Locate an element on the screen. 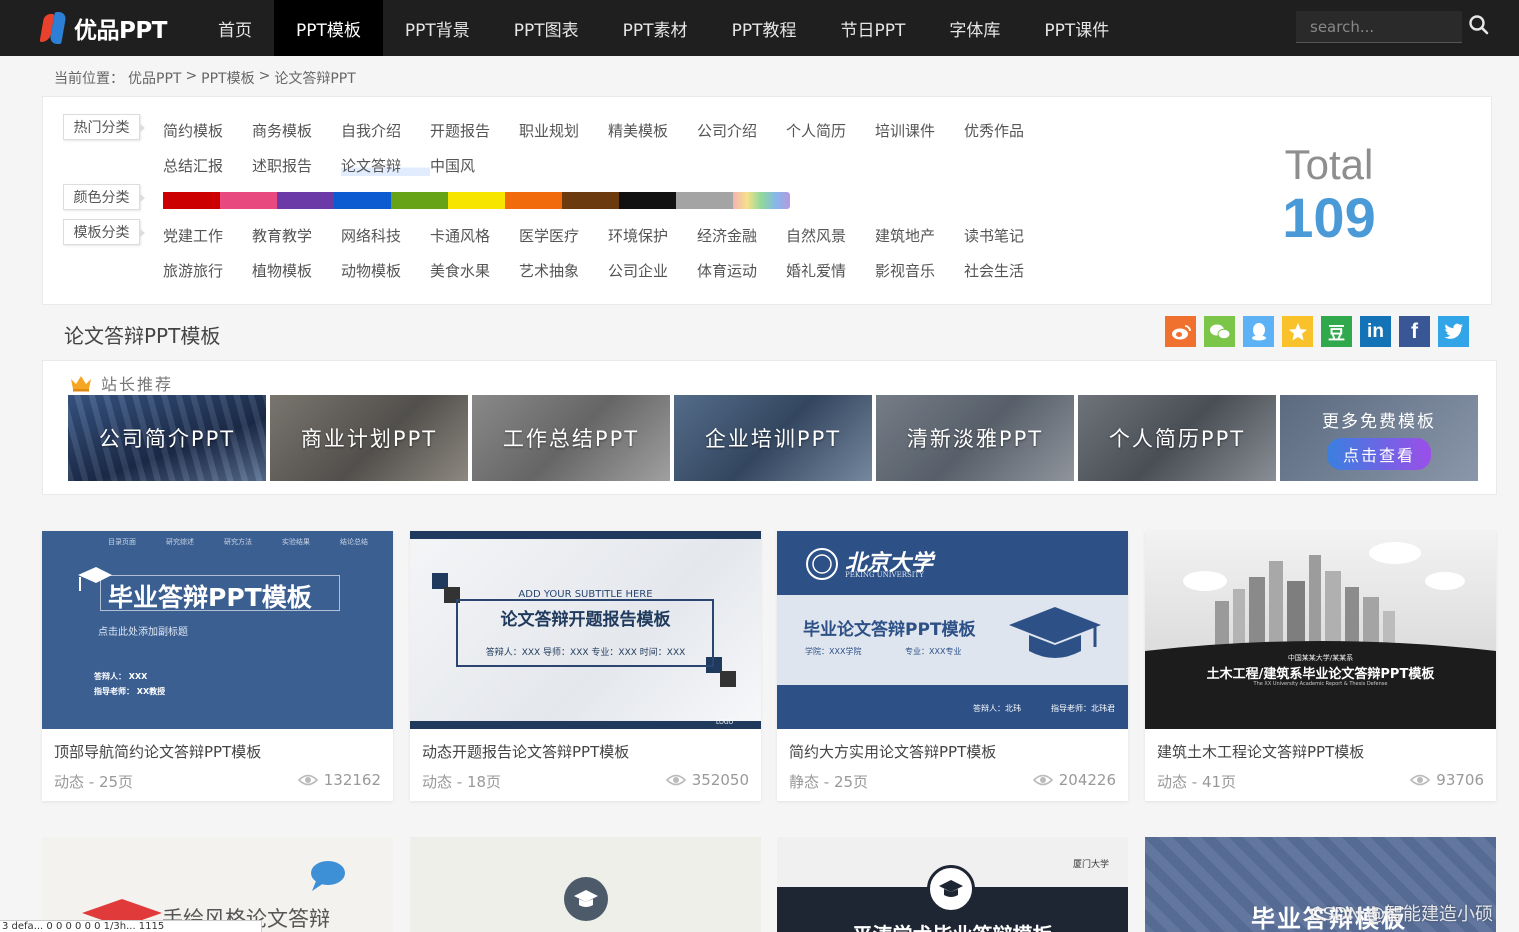  card-meta: 动态 - 18页 is located at coordinates (462, 782).